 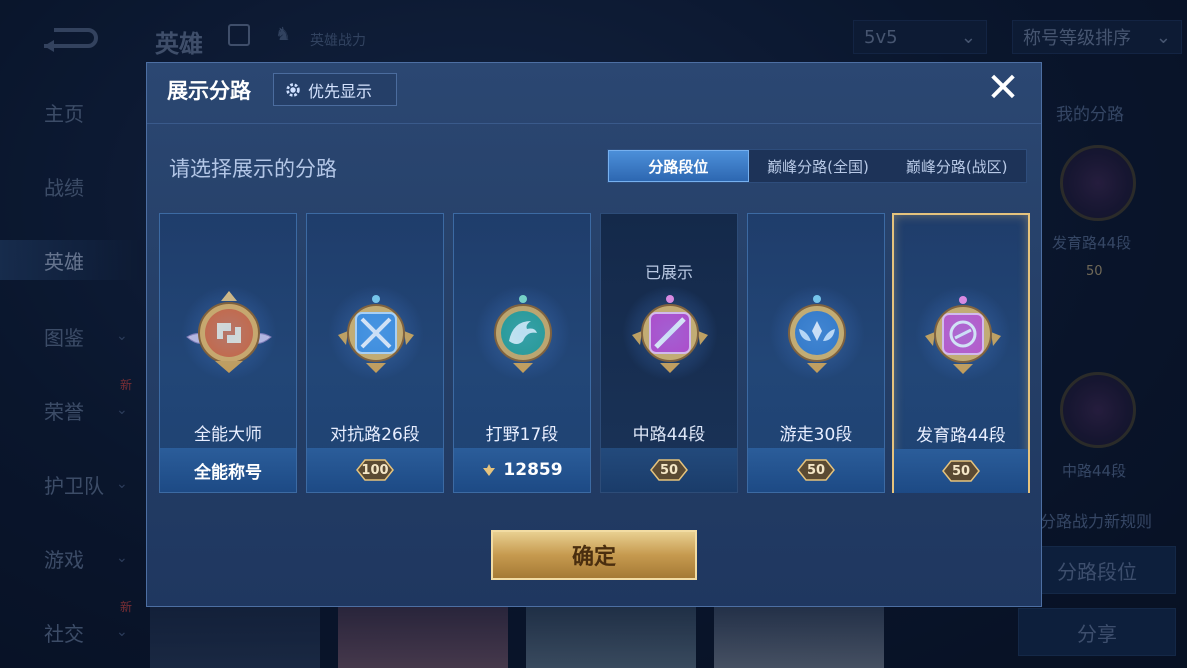 I want to click on tab-peak-region: 巅峰分路(战区), so click(x=956, y=166).